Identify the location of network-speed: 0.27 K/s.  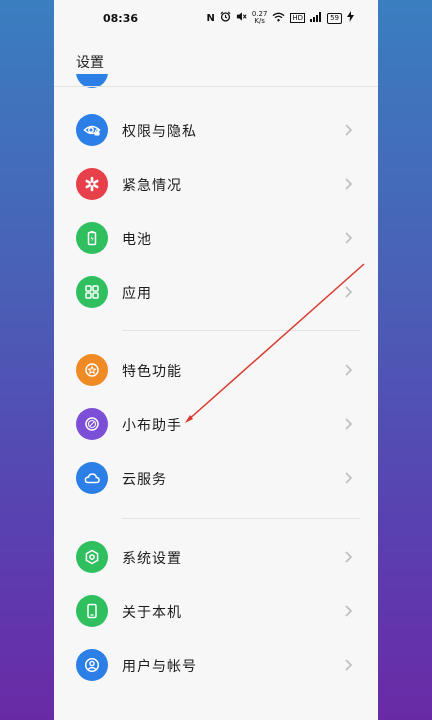
(260, 18).